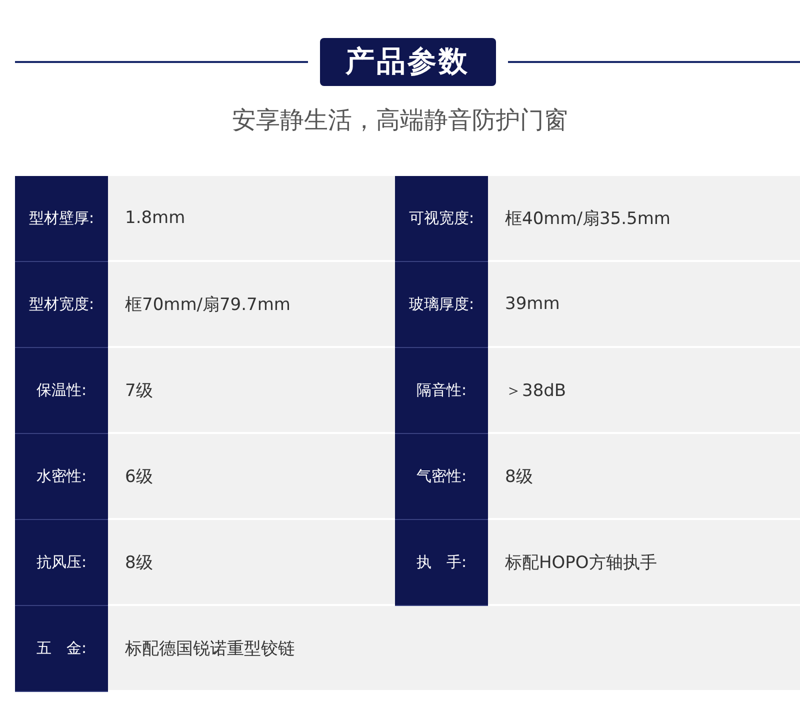 This screenshot has width=800, height=715. Describe the element at coordinates (644, 391) in the screenshot. I see `spec-value: ＞38dB` at that location.